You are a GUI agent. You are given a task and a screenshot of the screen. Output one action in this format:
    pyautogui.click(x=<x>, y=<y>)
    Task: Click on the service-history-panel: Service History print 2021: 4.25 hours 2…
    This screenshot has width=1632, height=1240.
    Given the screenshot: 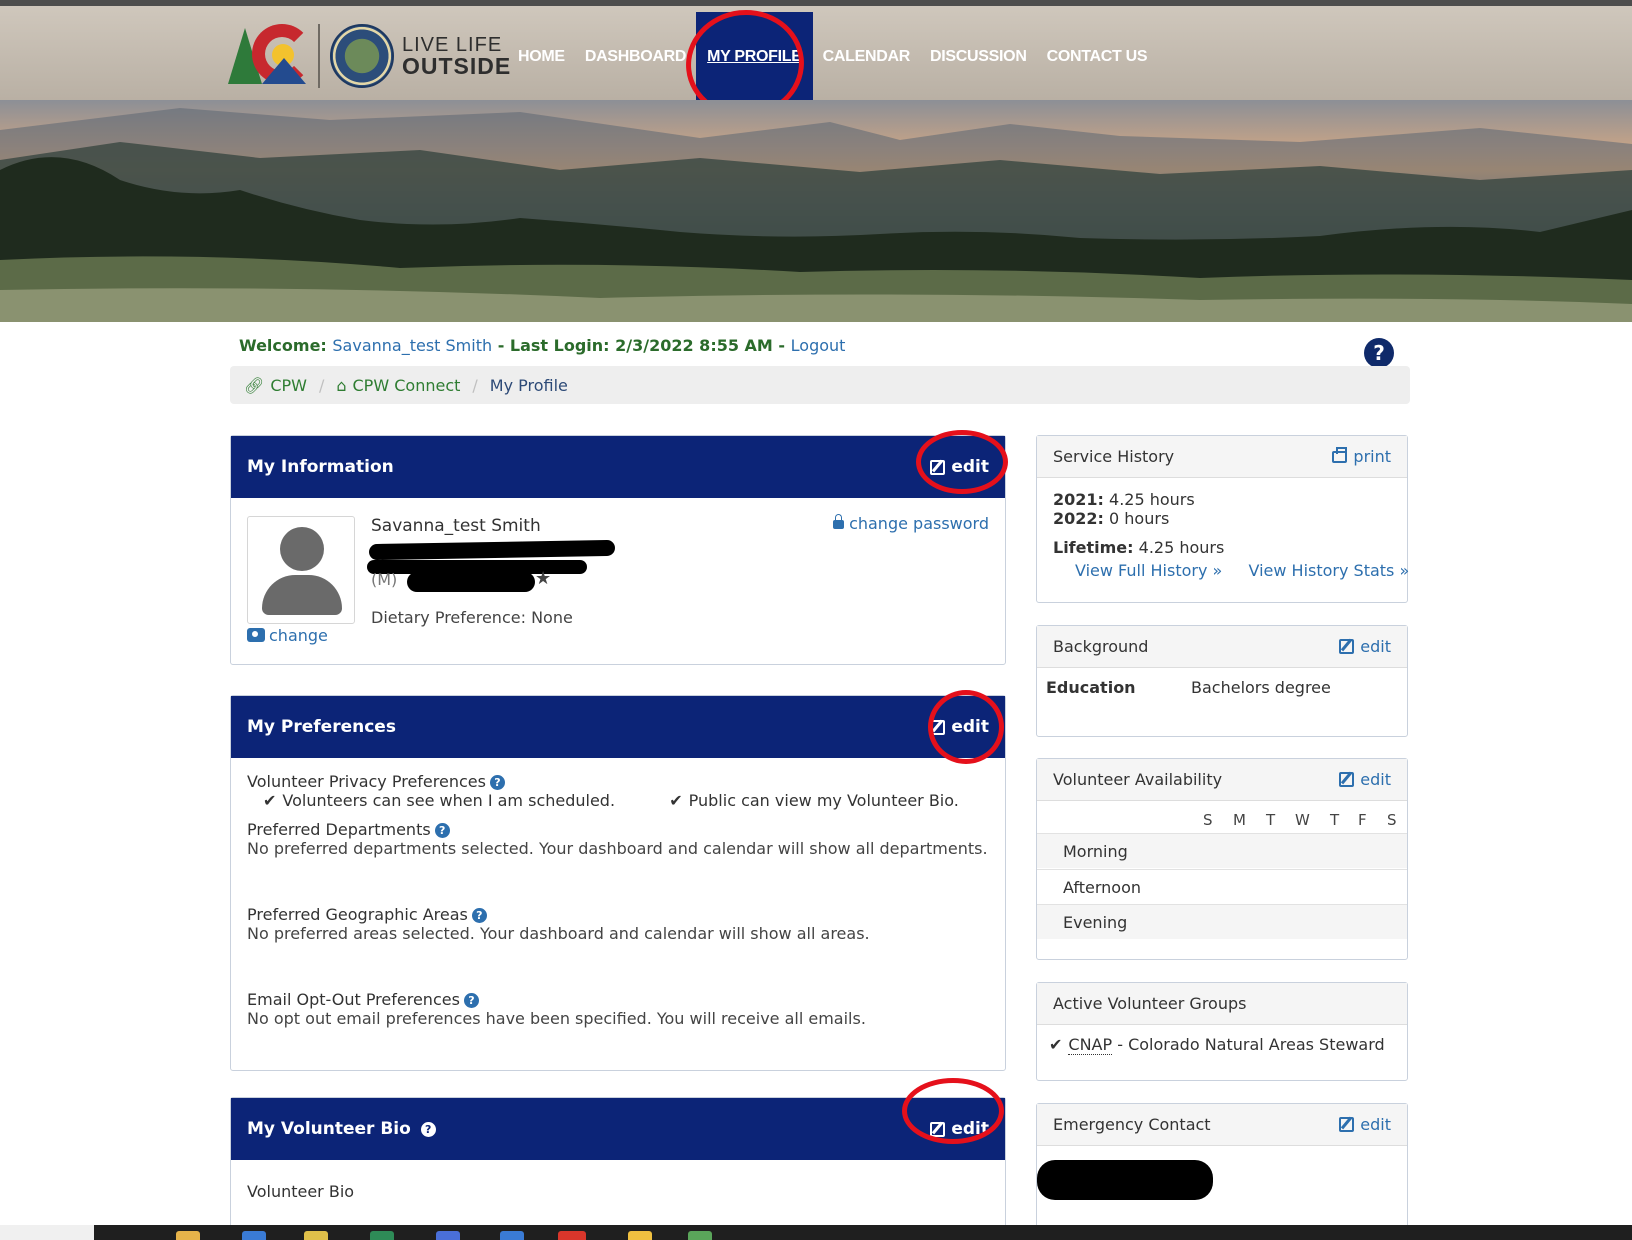 What is the action you would take?
    pyautogui.click(x=1222, y=519)
    